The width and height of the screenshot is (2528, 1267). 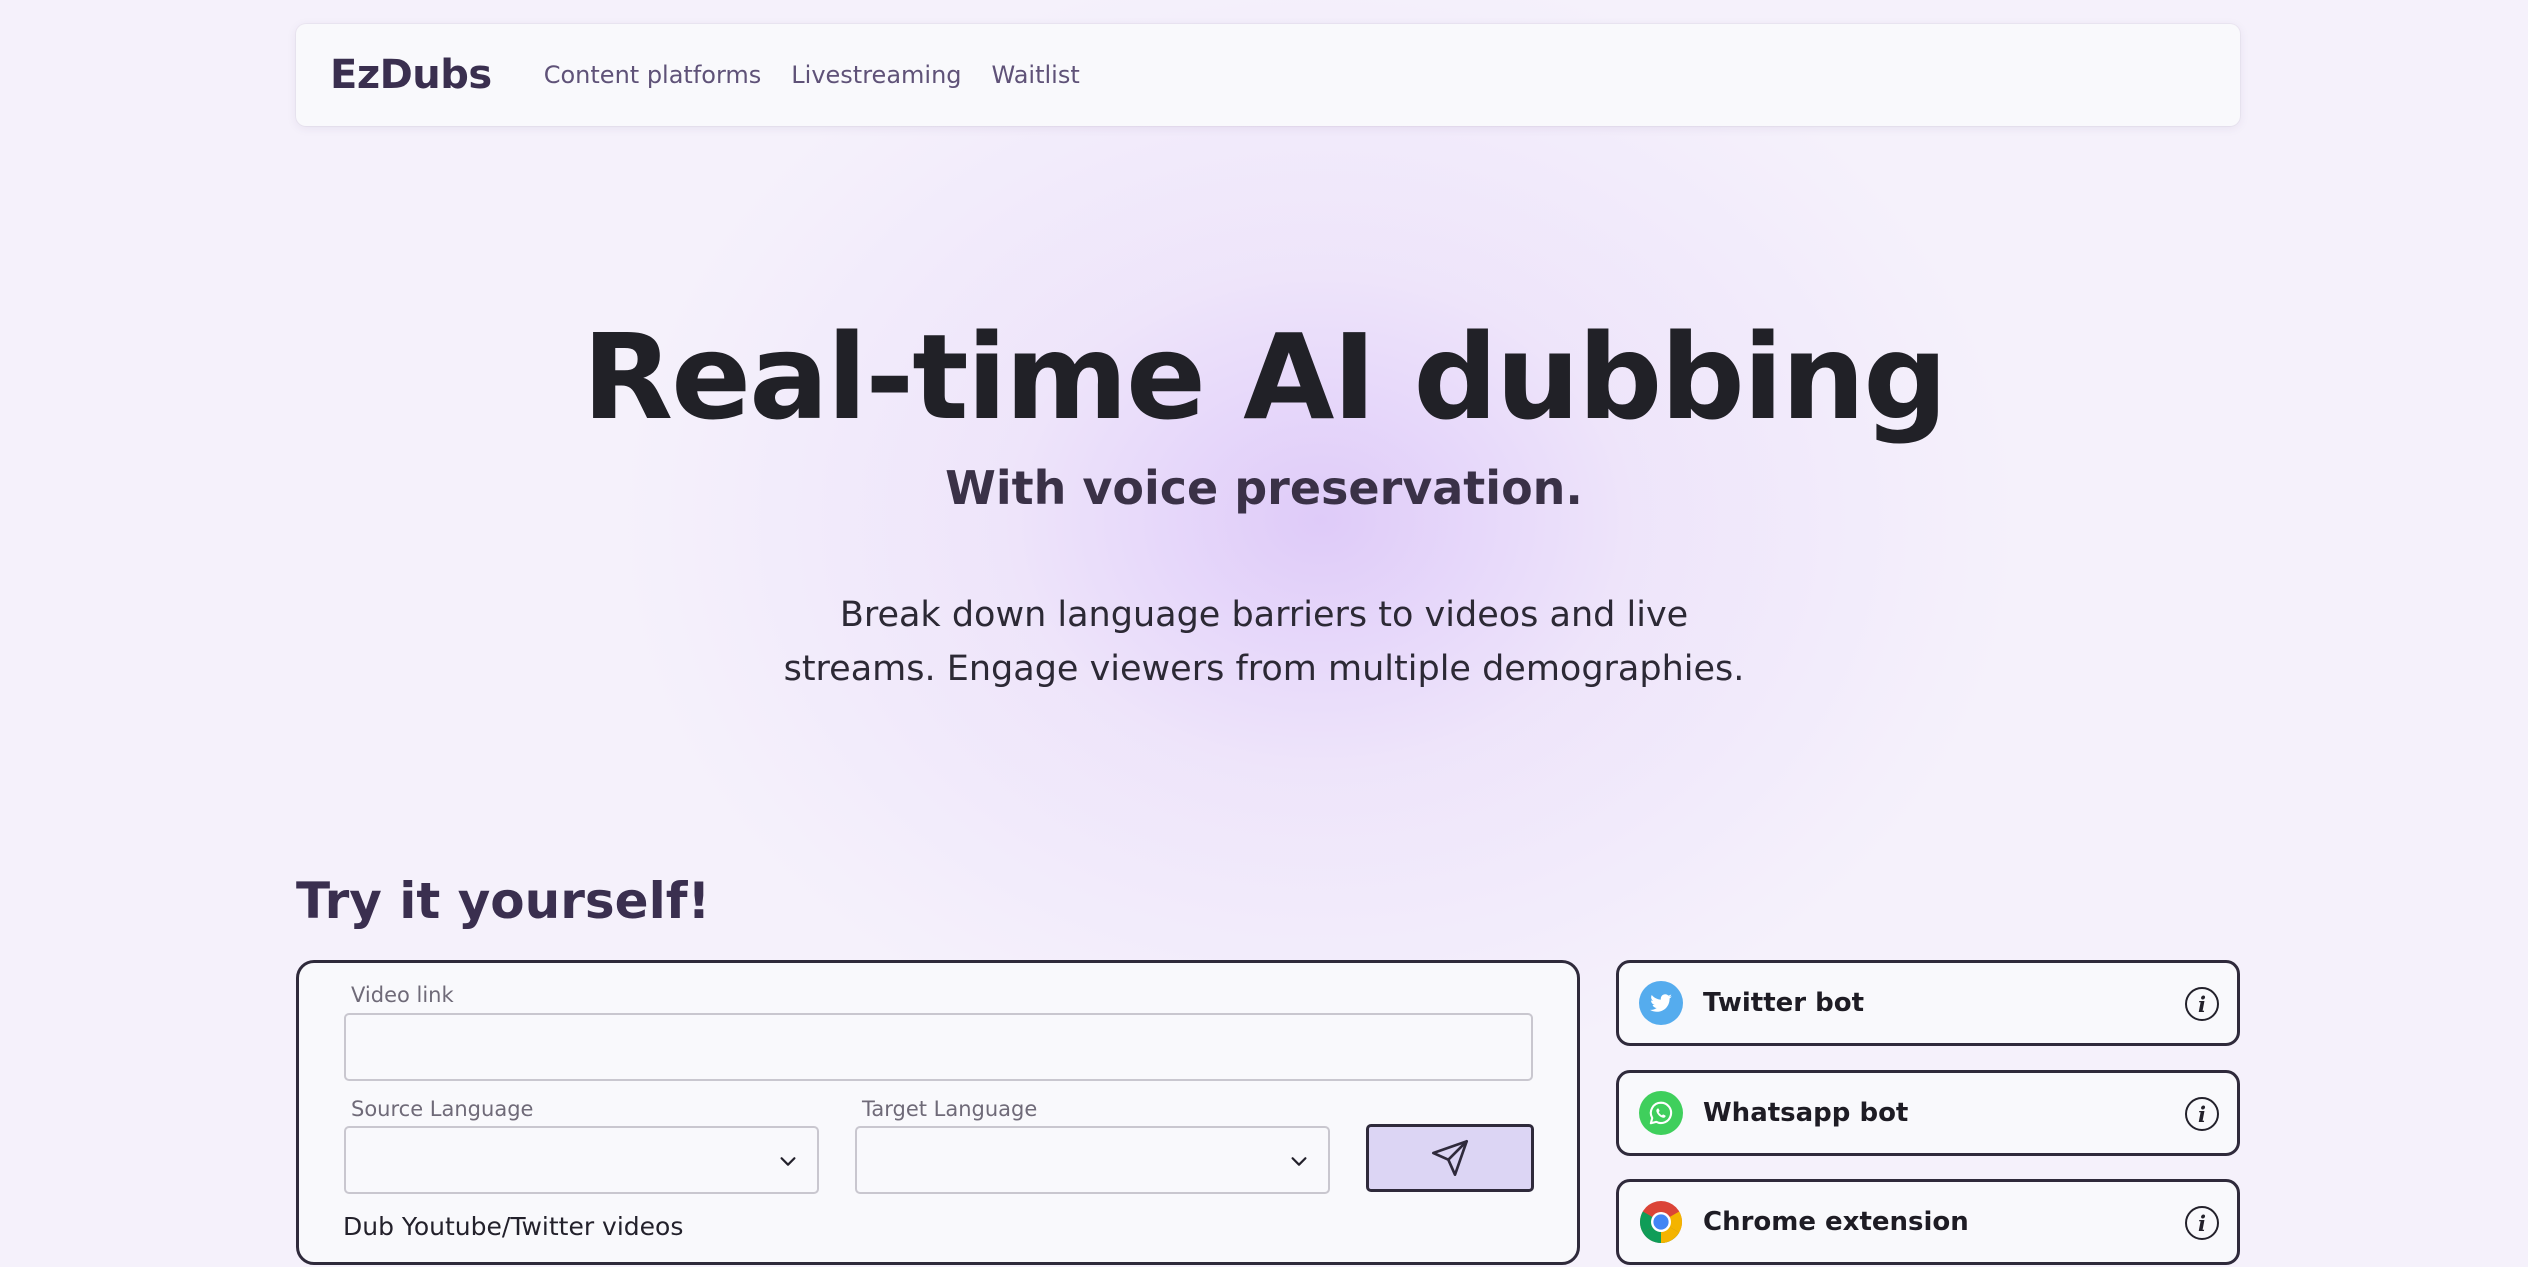 I want to click on send-button, so click(x=1450, y=1158).